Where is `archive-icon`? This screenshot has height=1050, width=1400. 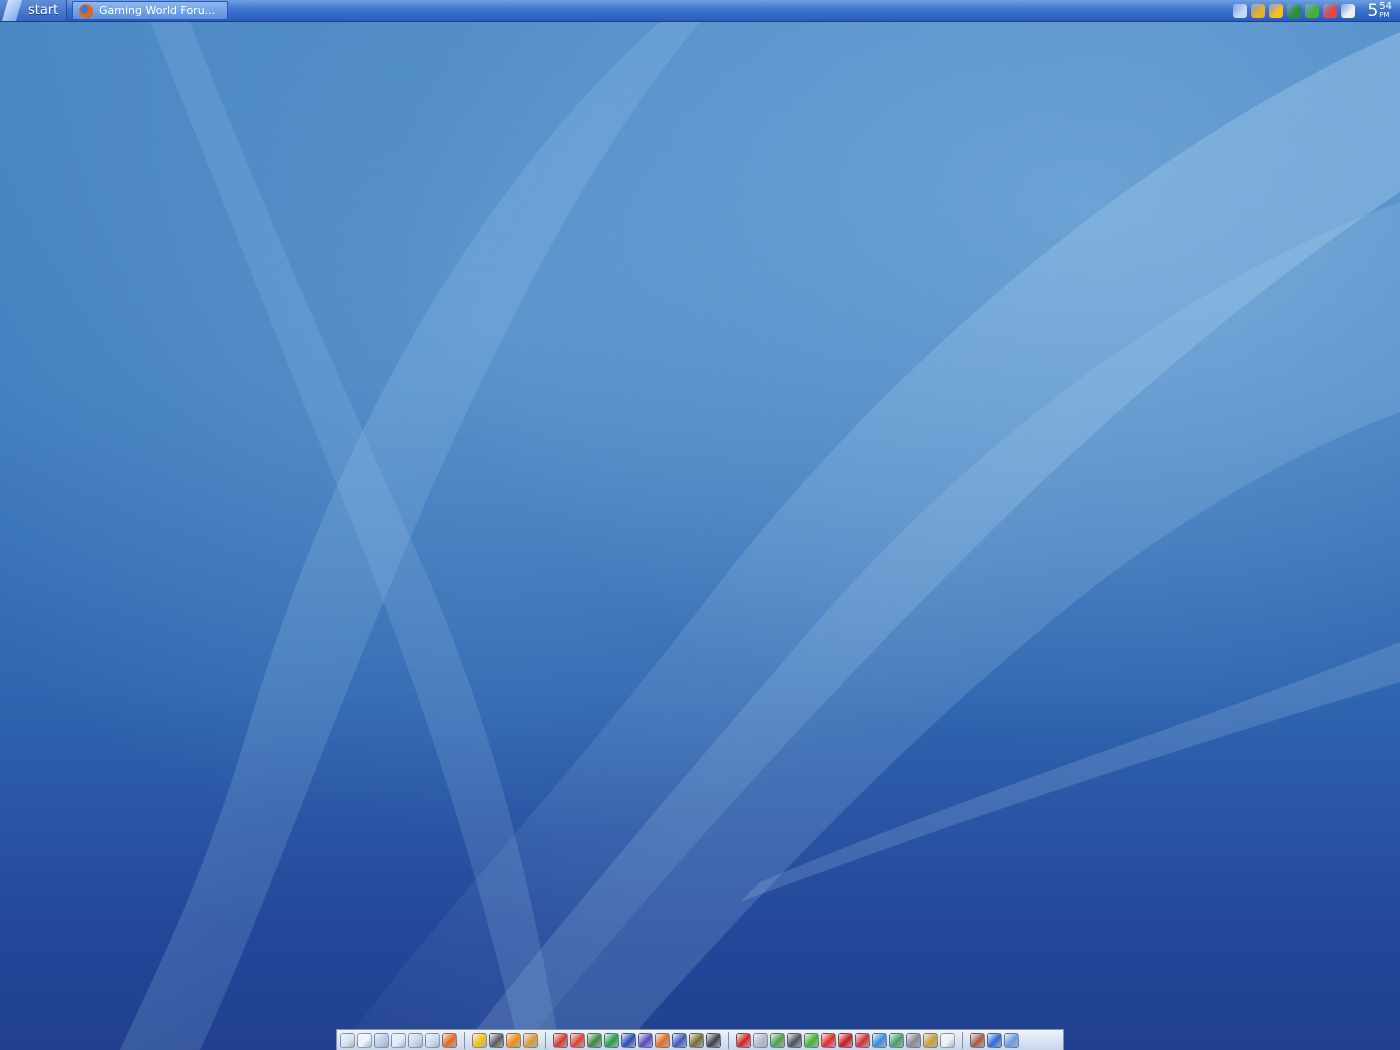 archive-icon is located at coordinates (977, 1040).